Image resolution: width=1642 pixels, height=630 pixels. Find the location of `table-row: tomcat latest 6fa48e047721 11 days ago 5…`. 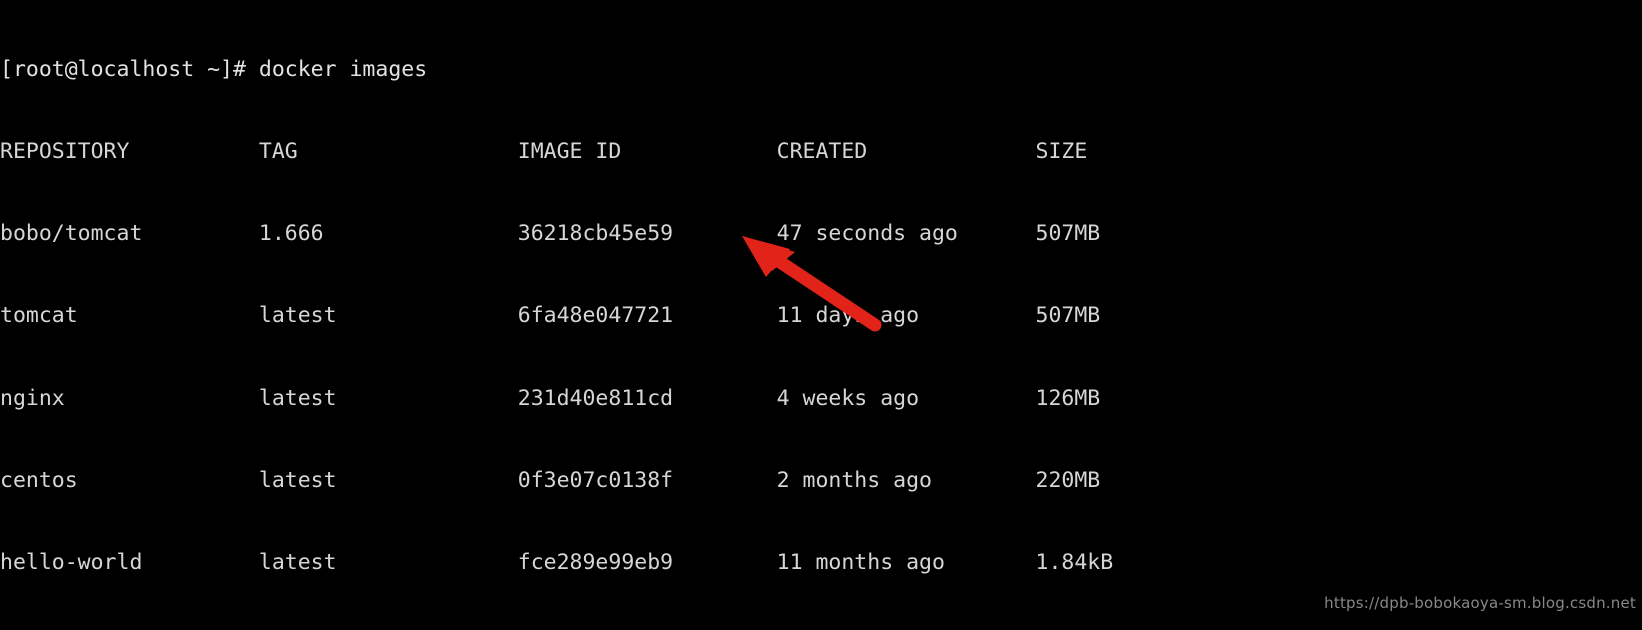

table-row: tomcat latest 6fa48e047721 11 days ago 5… is located at coordinates (550, 316).